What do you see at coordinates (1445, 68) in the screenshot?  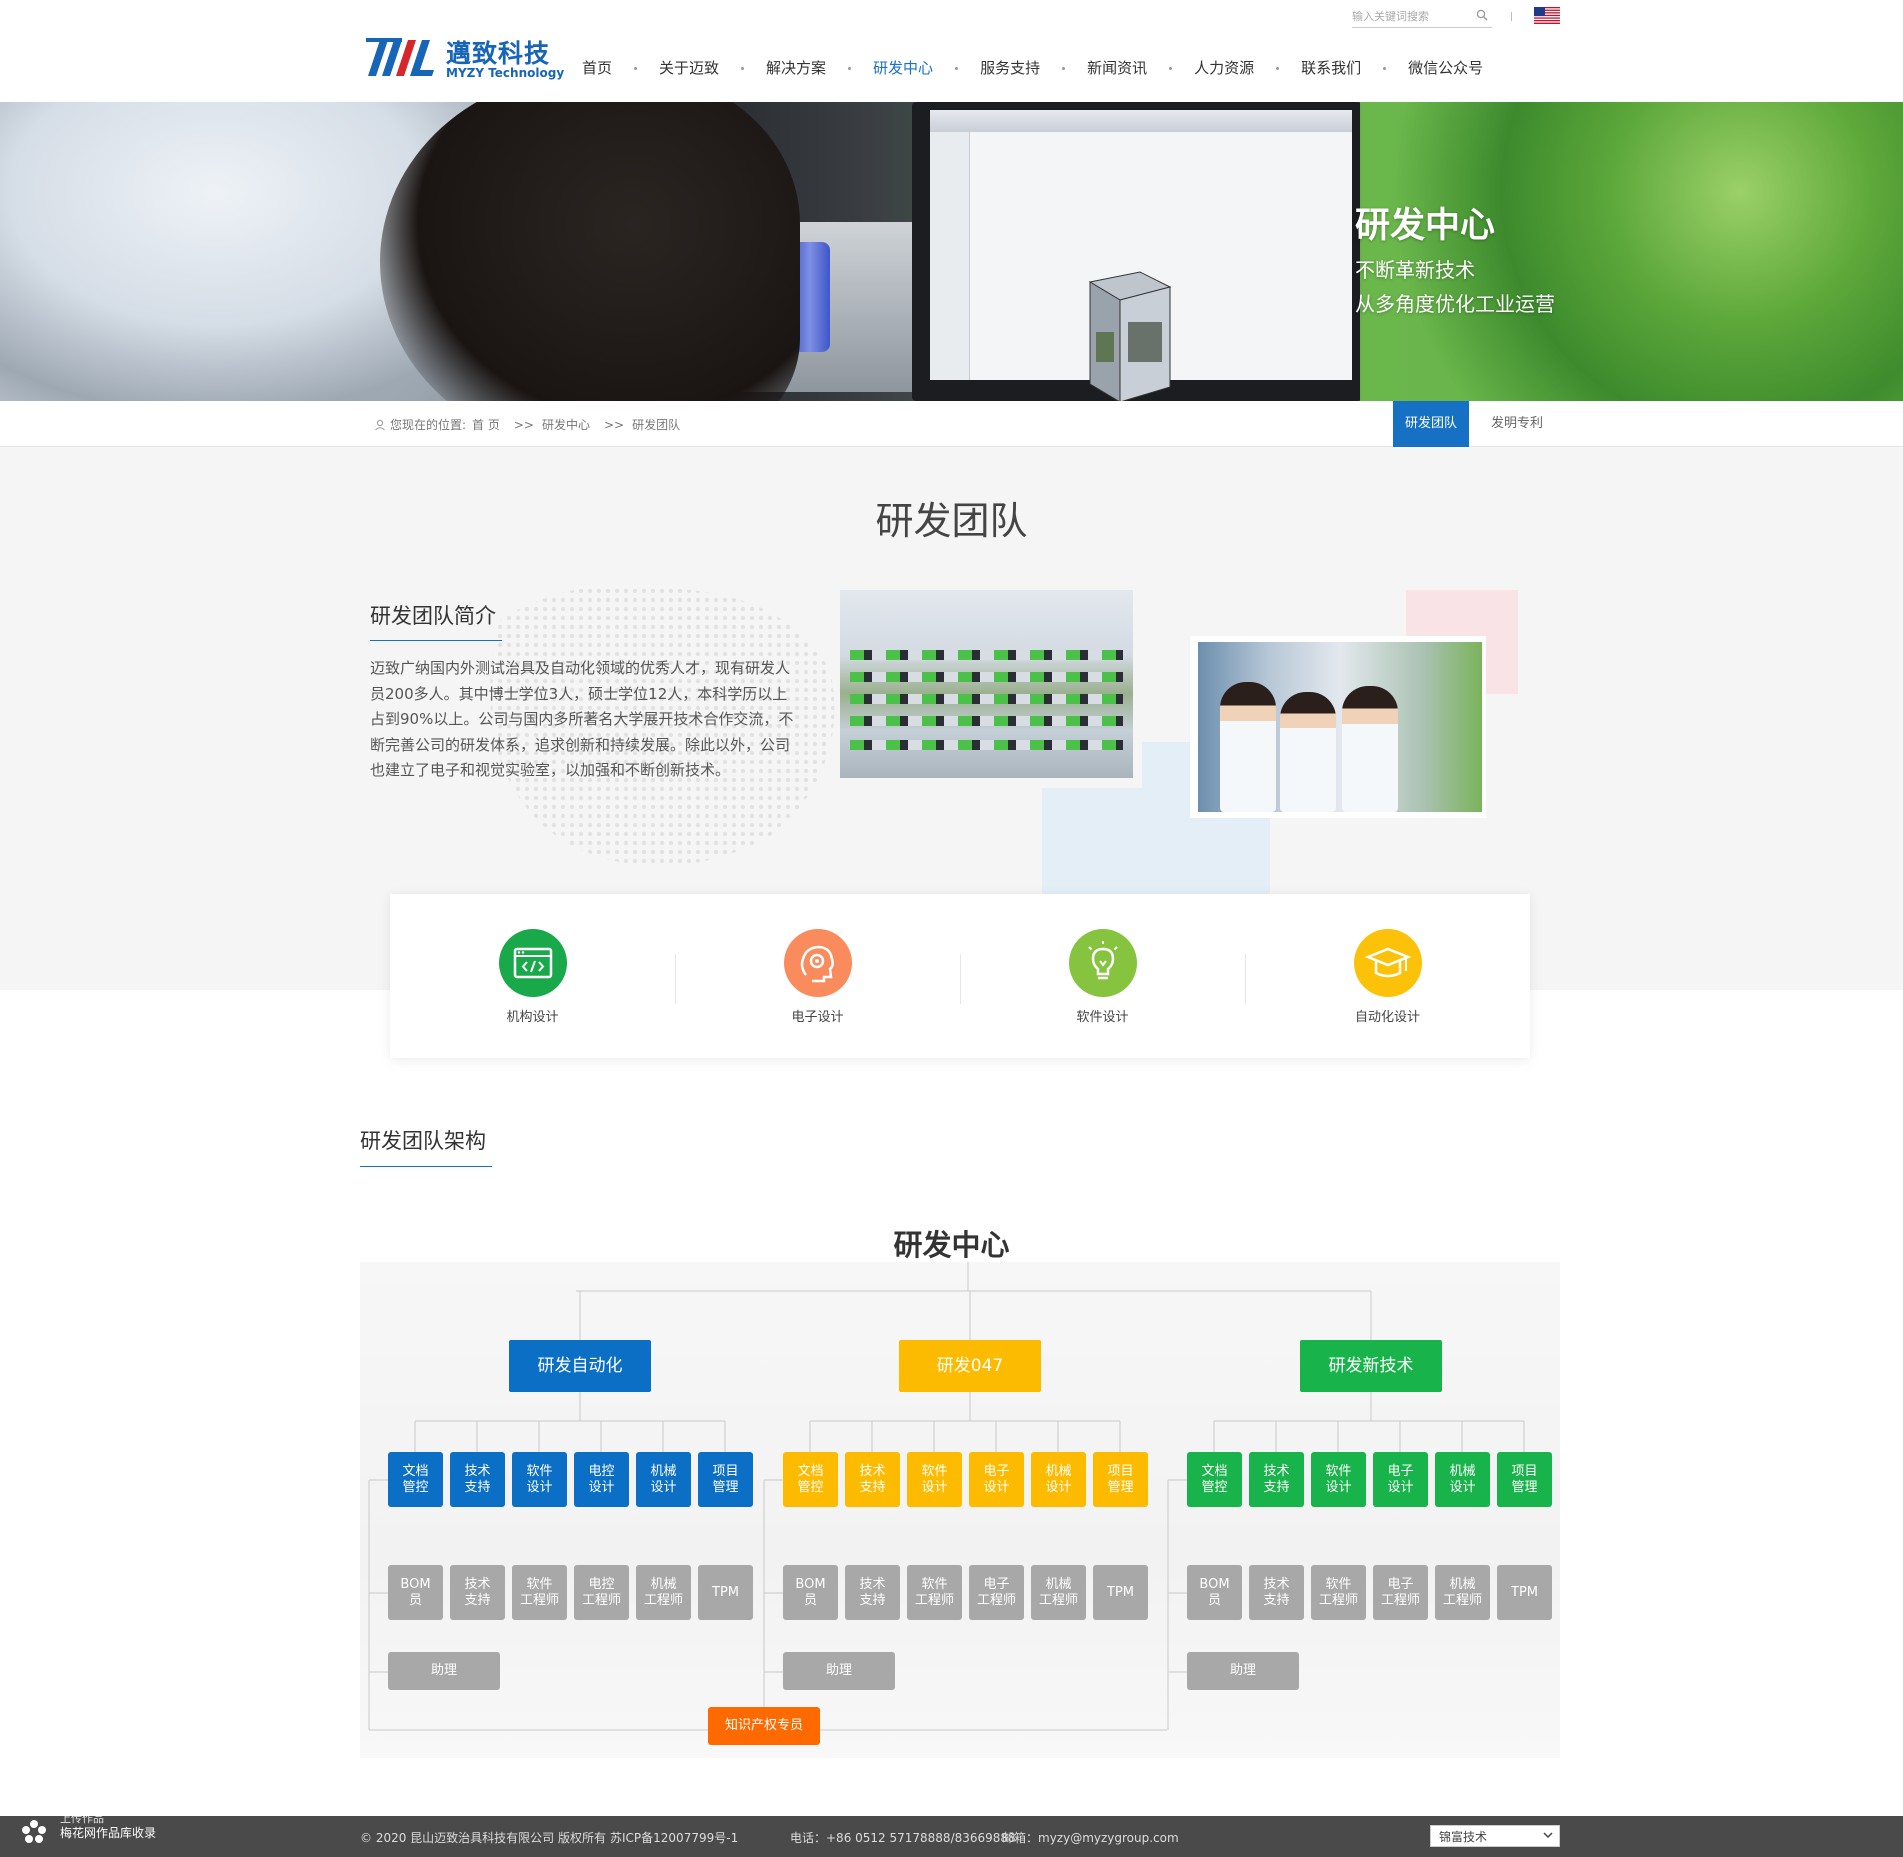 I see `nav-item: 微信公众号` at bounding box center [1445, 68].